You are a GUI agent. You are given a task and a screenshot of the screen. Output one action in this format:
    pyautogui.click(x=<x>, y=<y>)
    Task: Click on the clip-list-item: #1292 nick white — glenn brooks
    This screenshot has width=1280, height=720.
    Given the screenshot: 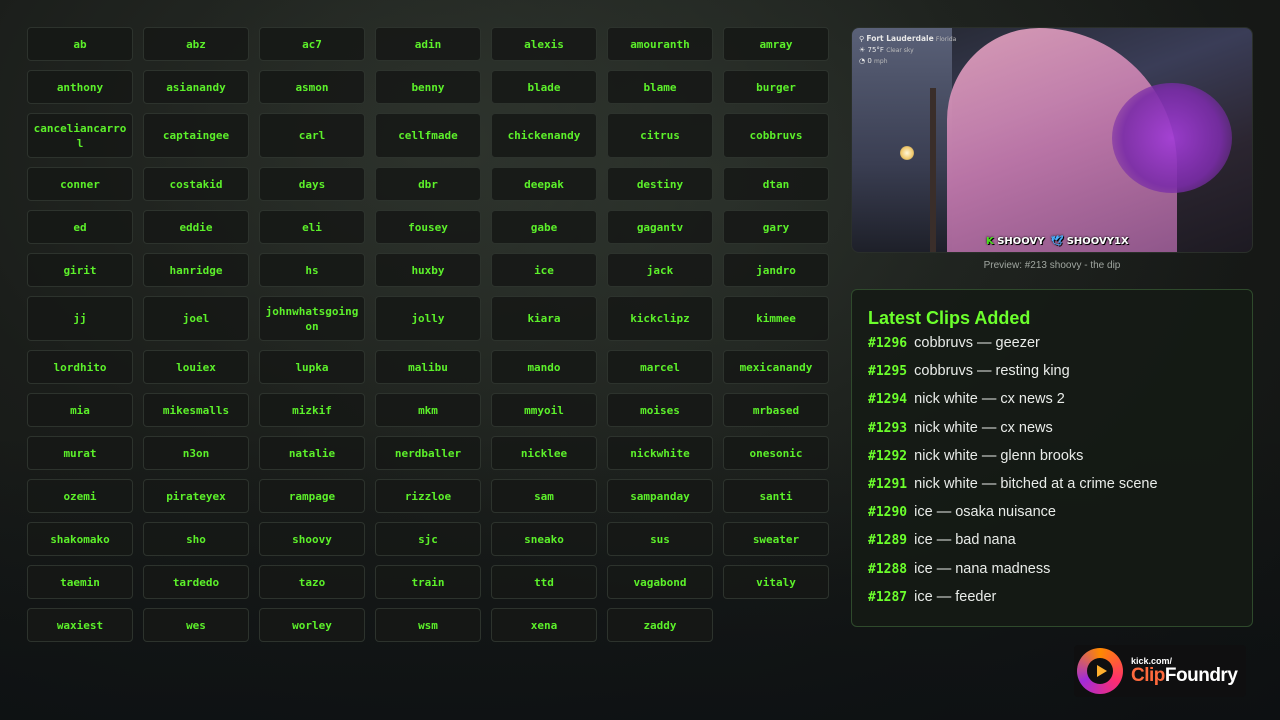 What is the action you would take?
    pyautogui.click(x=1052, y=462)
    